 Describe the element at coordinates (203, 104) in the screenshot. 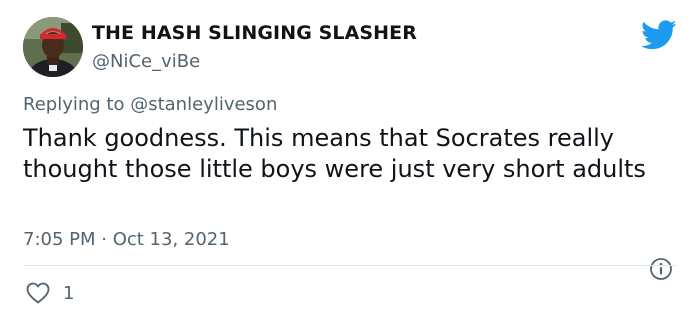

I see `reply-mention-link: @stanleyliveson` at that location.